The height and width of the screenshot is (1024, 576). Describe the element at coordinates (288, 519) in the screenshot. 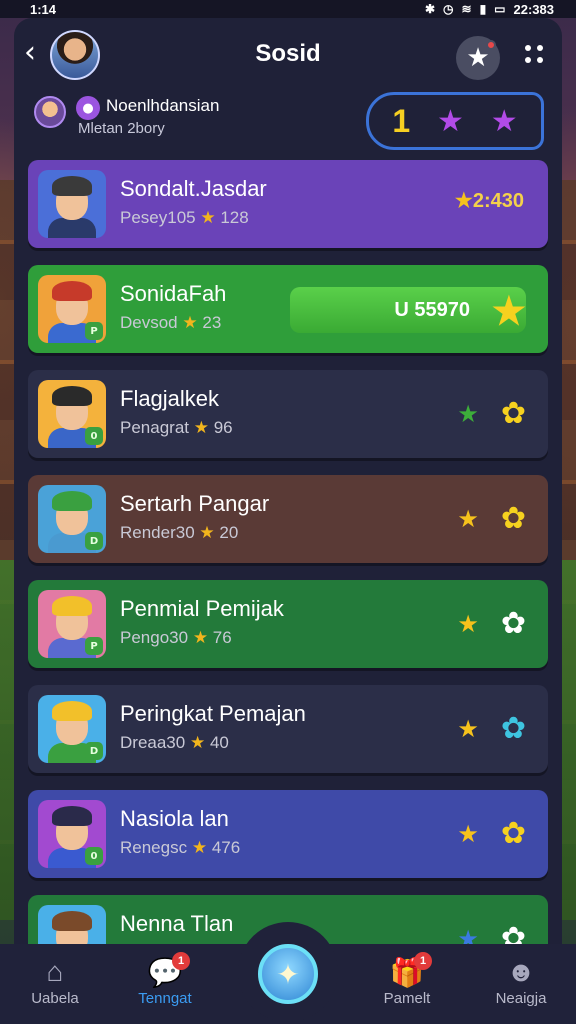

I see `list-item: D Sertarh Pangar Render30 ★ 20 ★ ✿` at that location.